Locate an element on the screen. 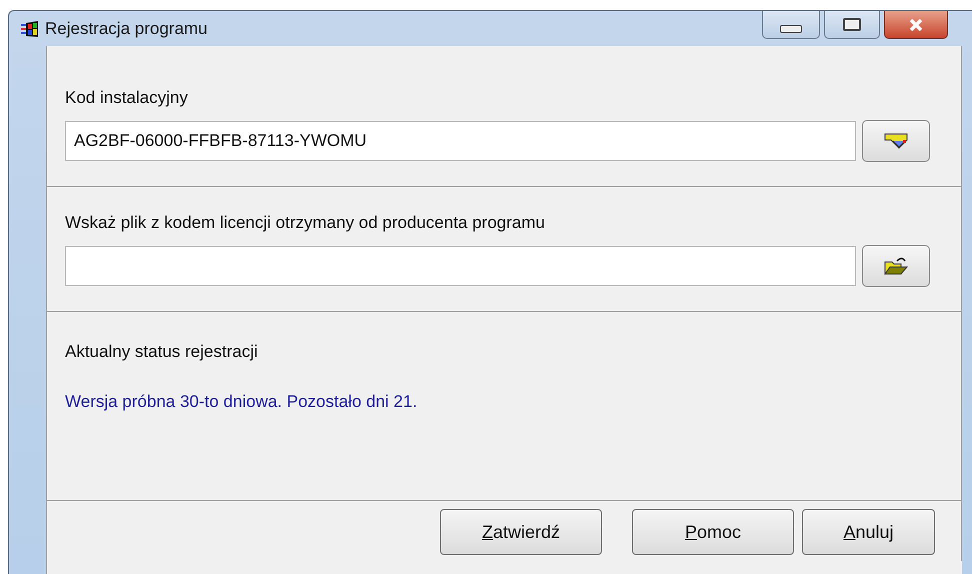 This screenshot has height=574, width=972. close-icon is located at coordinates (916, 24).